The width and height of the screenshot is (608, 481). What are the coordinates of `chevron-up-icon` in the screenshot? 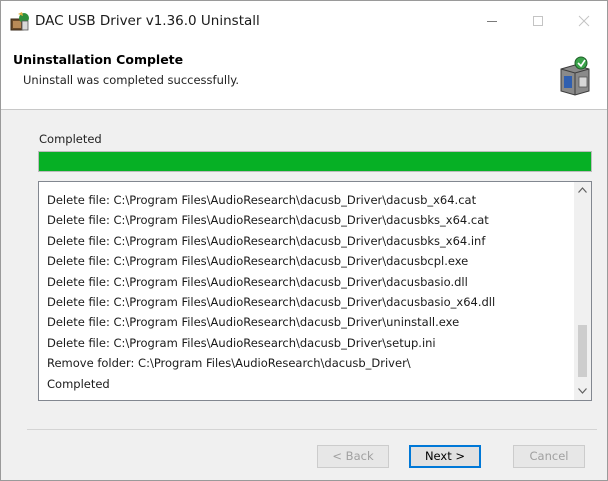 It's located at (582, 190).